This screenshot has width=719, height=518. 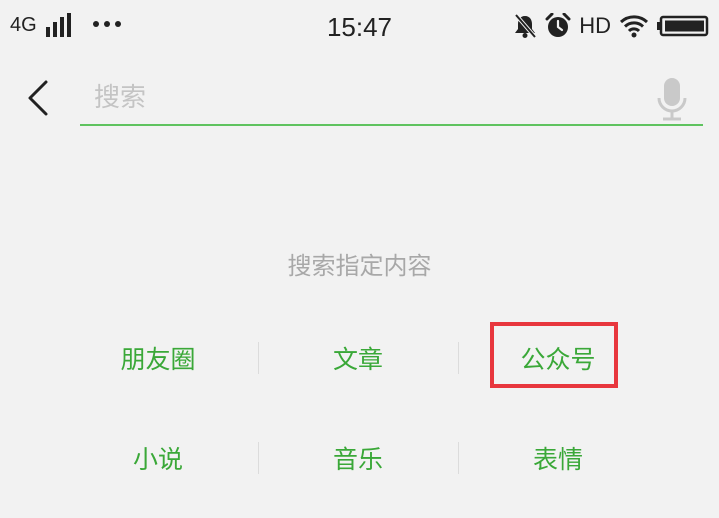 What do you see at coordinates (359, 266) in the screenshot?
I see `search-hint: 搜索指定内容` at bounding box center [359, 266].